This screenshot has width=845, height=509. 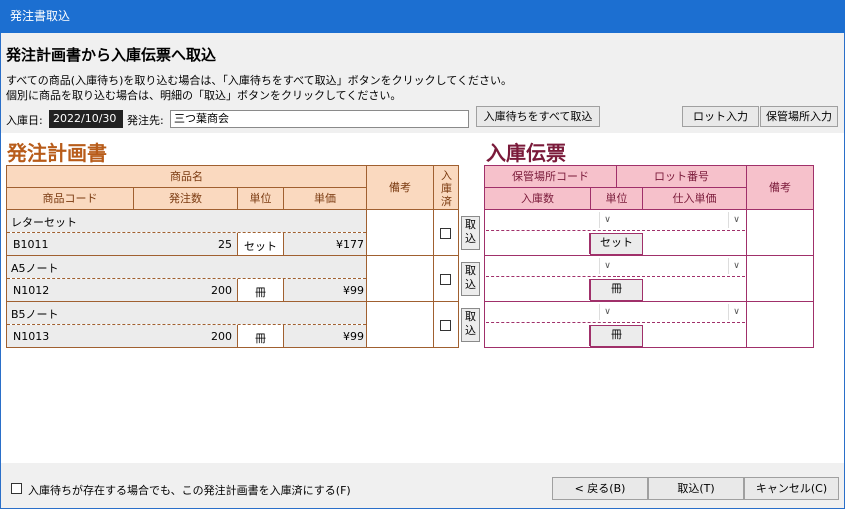 What do you see at coordinates (422, 16) in the screenshot?
I see `window-titlebar: 発注書取込` at bounding box center [422, 16].